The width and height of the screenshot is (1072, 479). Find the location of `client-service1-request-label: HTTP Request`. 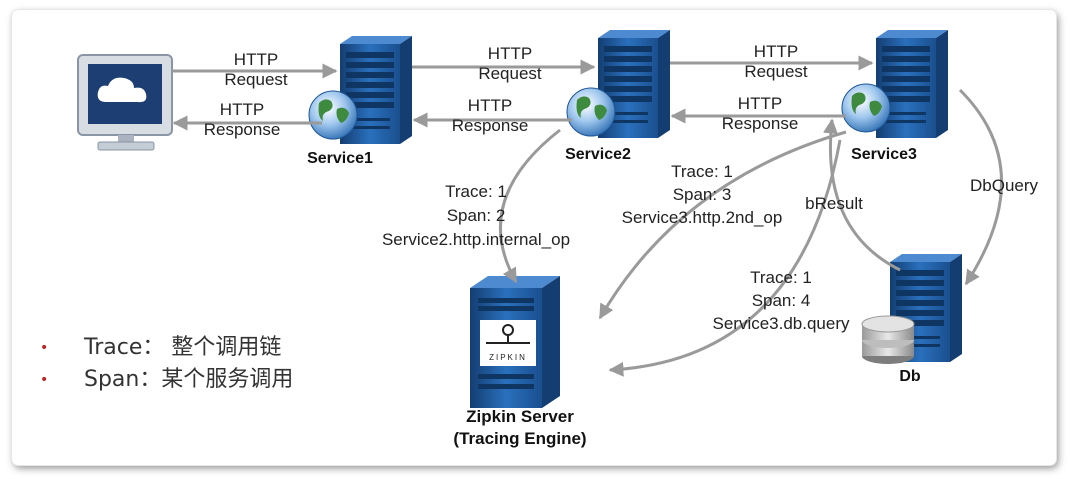

client-service1-request-label: HTTP Request is located at coordinates (256, 70).